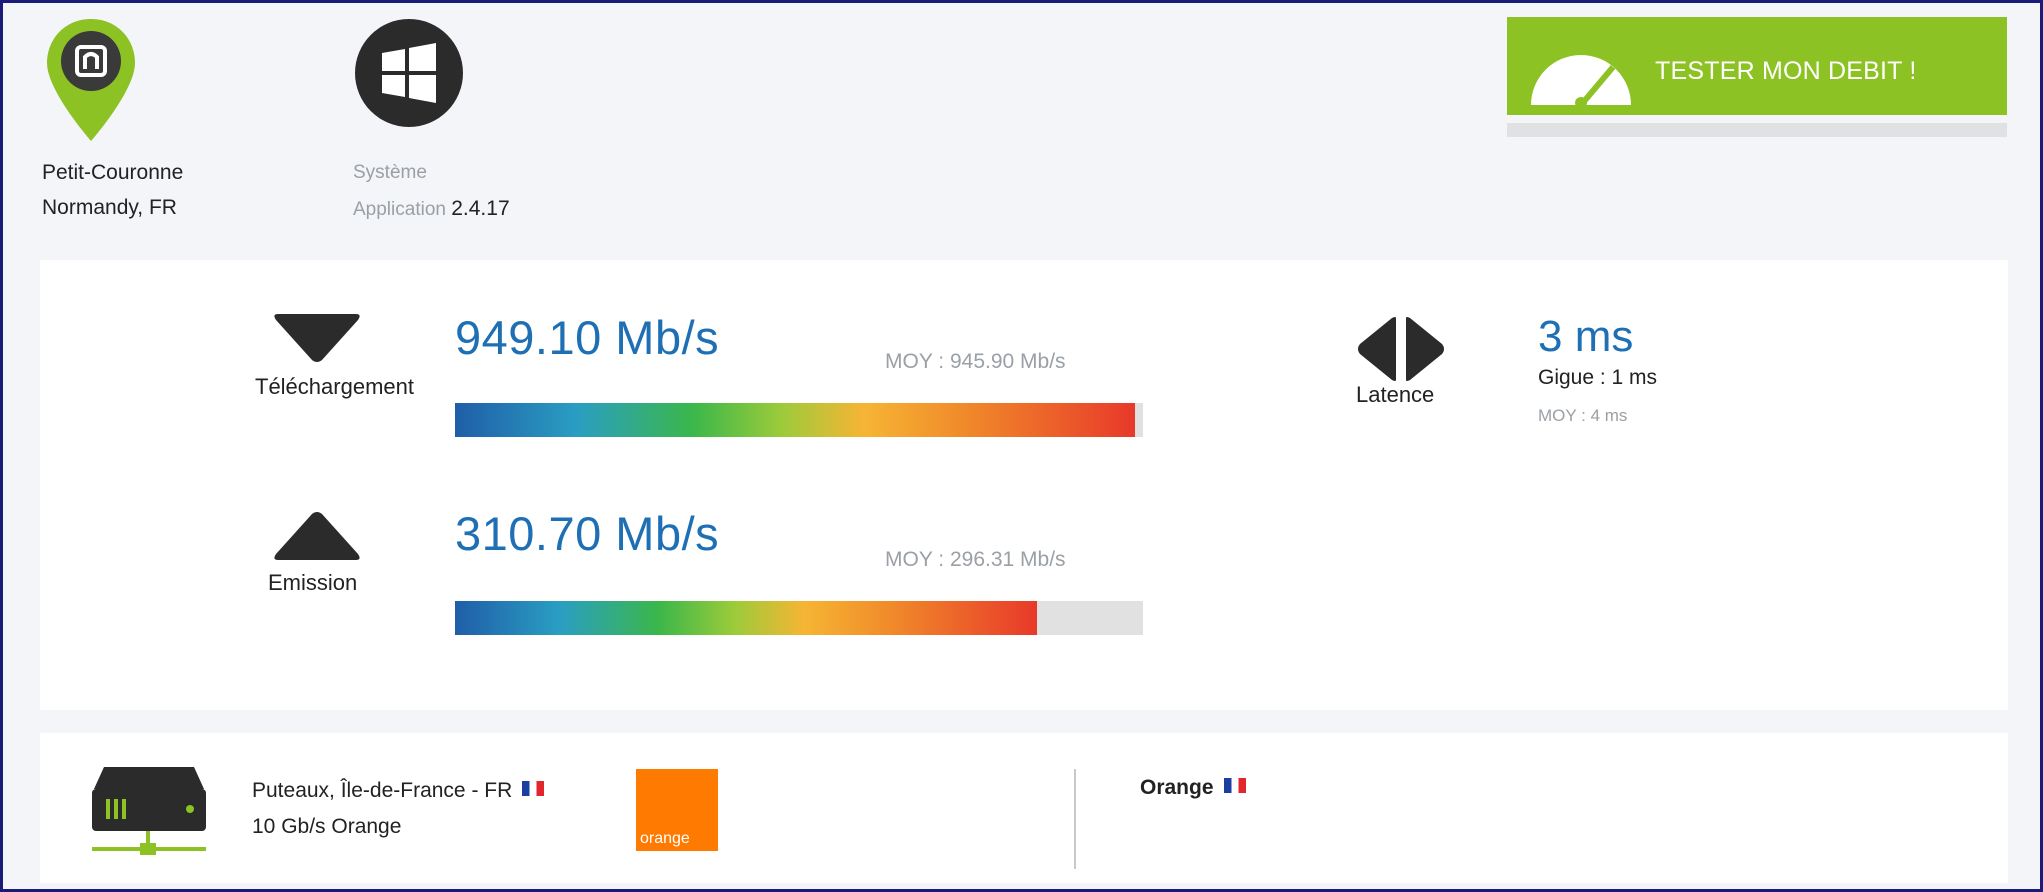 This screenshot has width=2043, height=892. I want to click on windows-icon, so click(409, 73).